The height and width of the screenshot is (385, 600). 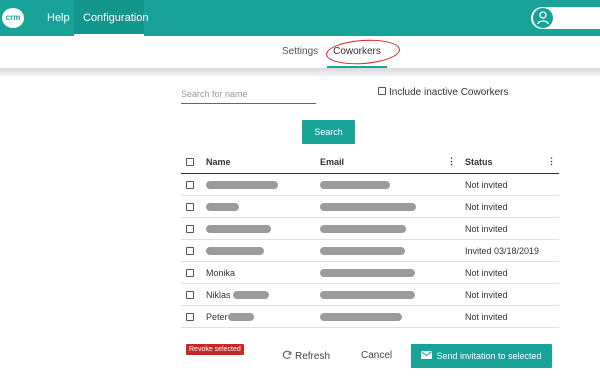 I want to click on search-name-input, so click(x=248, y=94).